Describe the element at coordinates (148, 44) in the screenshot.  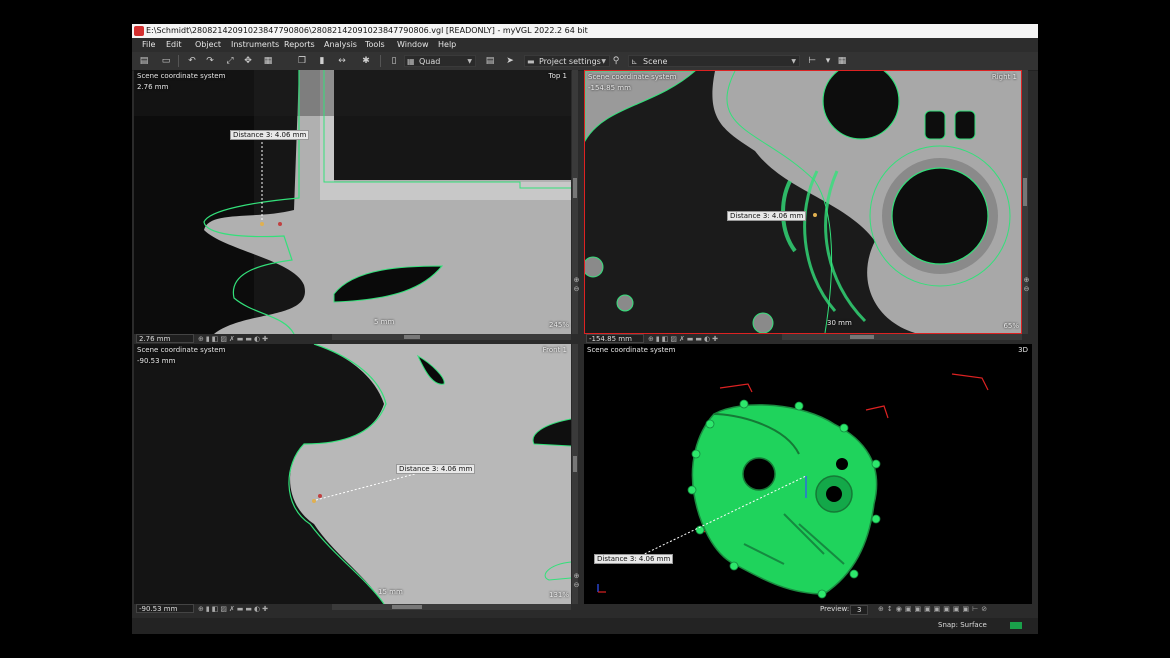
I see `menu-file: File` at that location.